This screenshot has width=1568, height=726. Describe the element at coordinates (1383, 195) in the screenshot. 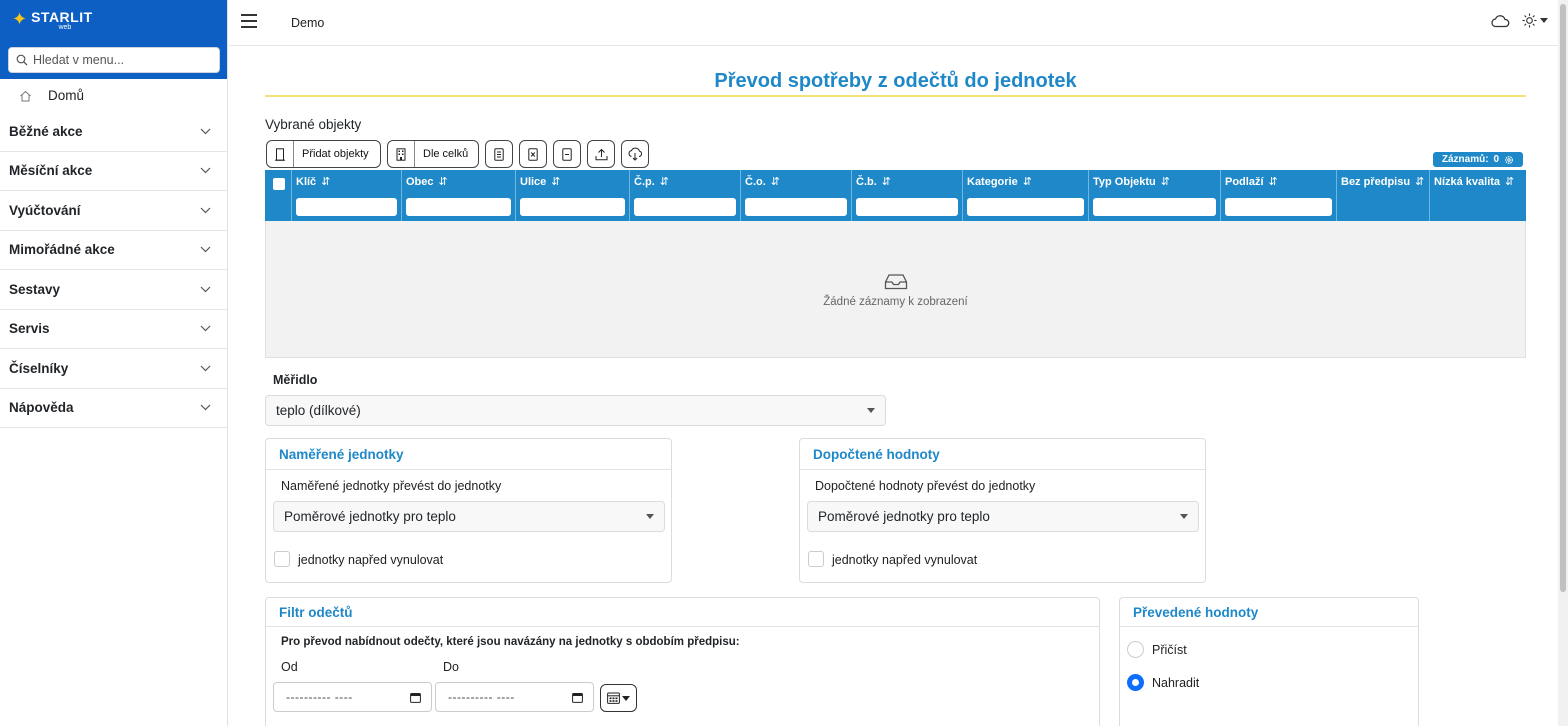

I see `column-header: Bez předpisu ⇵` at that location.